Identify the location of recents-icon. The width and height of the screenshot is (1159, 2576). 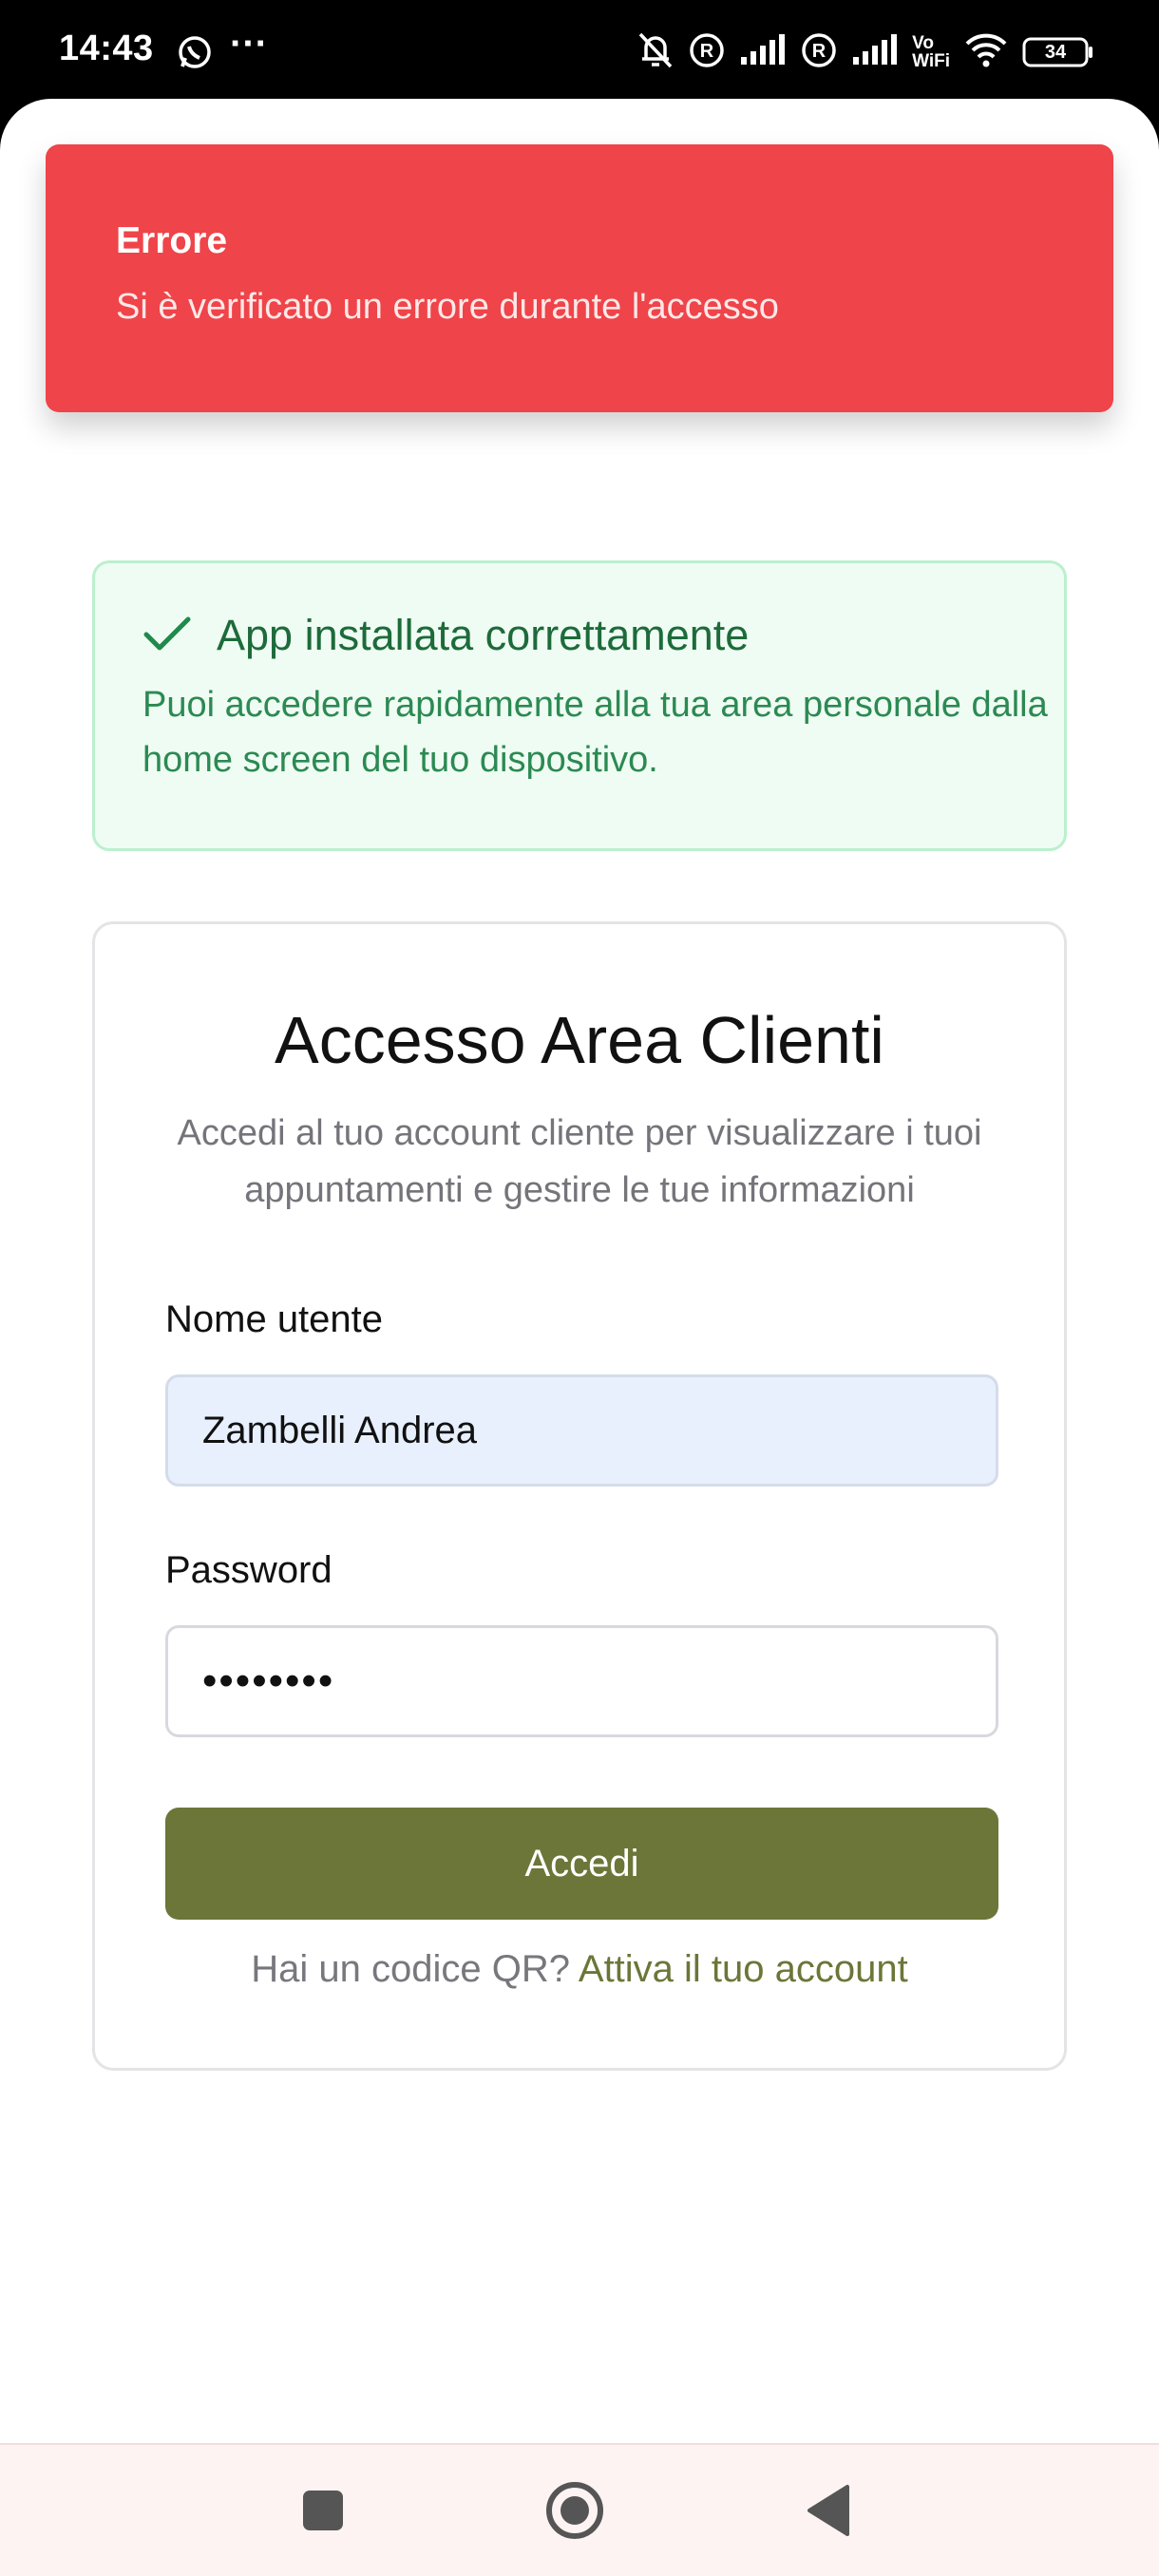
(323, 2510).